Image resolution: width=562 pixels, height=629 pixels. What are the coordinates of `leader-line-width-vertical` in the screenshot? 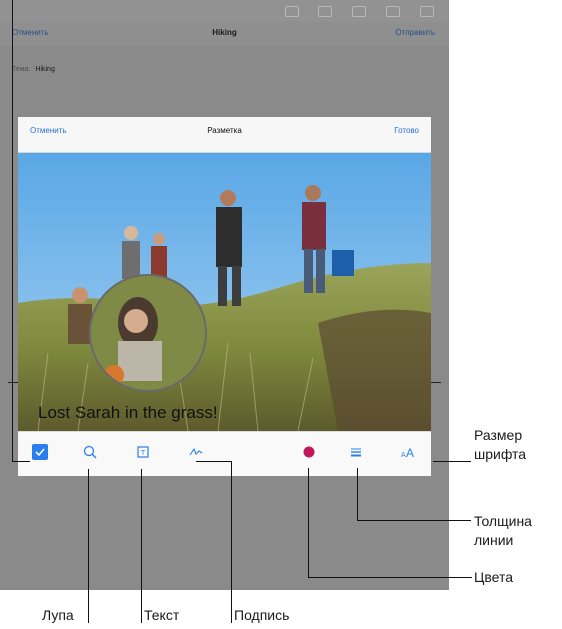 It's located at (357, 494).